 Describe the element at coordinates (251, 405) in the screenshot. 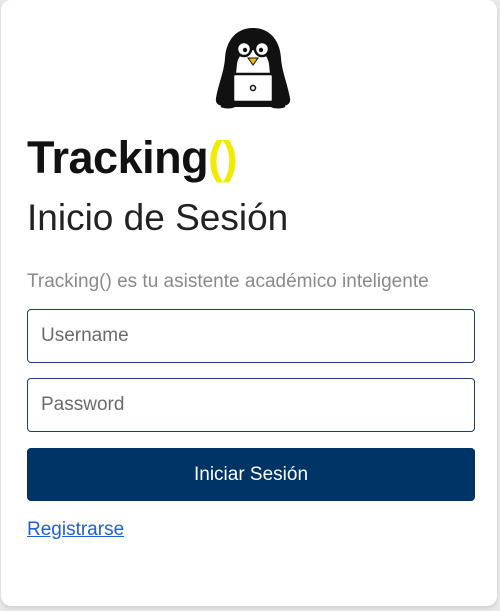

I see `password-input` at that location.